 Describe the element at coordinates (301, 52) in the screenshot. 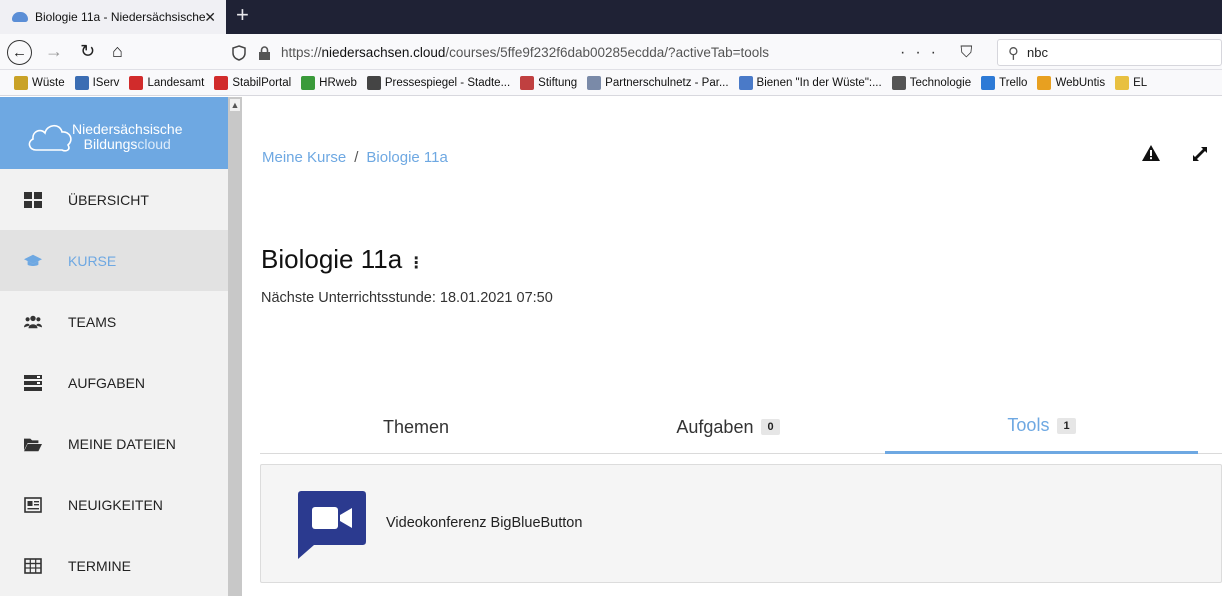

I see `url-prefix: https://` at that location.